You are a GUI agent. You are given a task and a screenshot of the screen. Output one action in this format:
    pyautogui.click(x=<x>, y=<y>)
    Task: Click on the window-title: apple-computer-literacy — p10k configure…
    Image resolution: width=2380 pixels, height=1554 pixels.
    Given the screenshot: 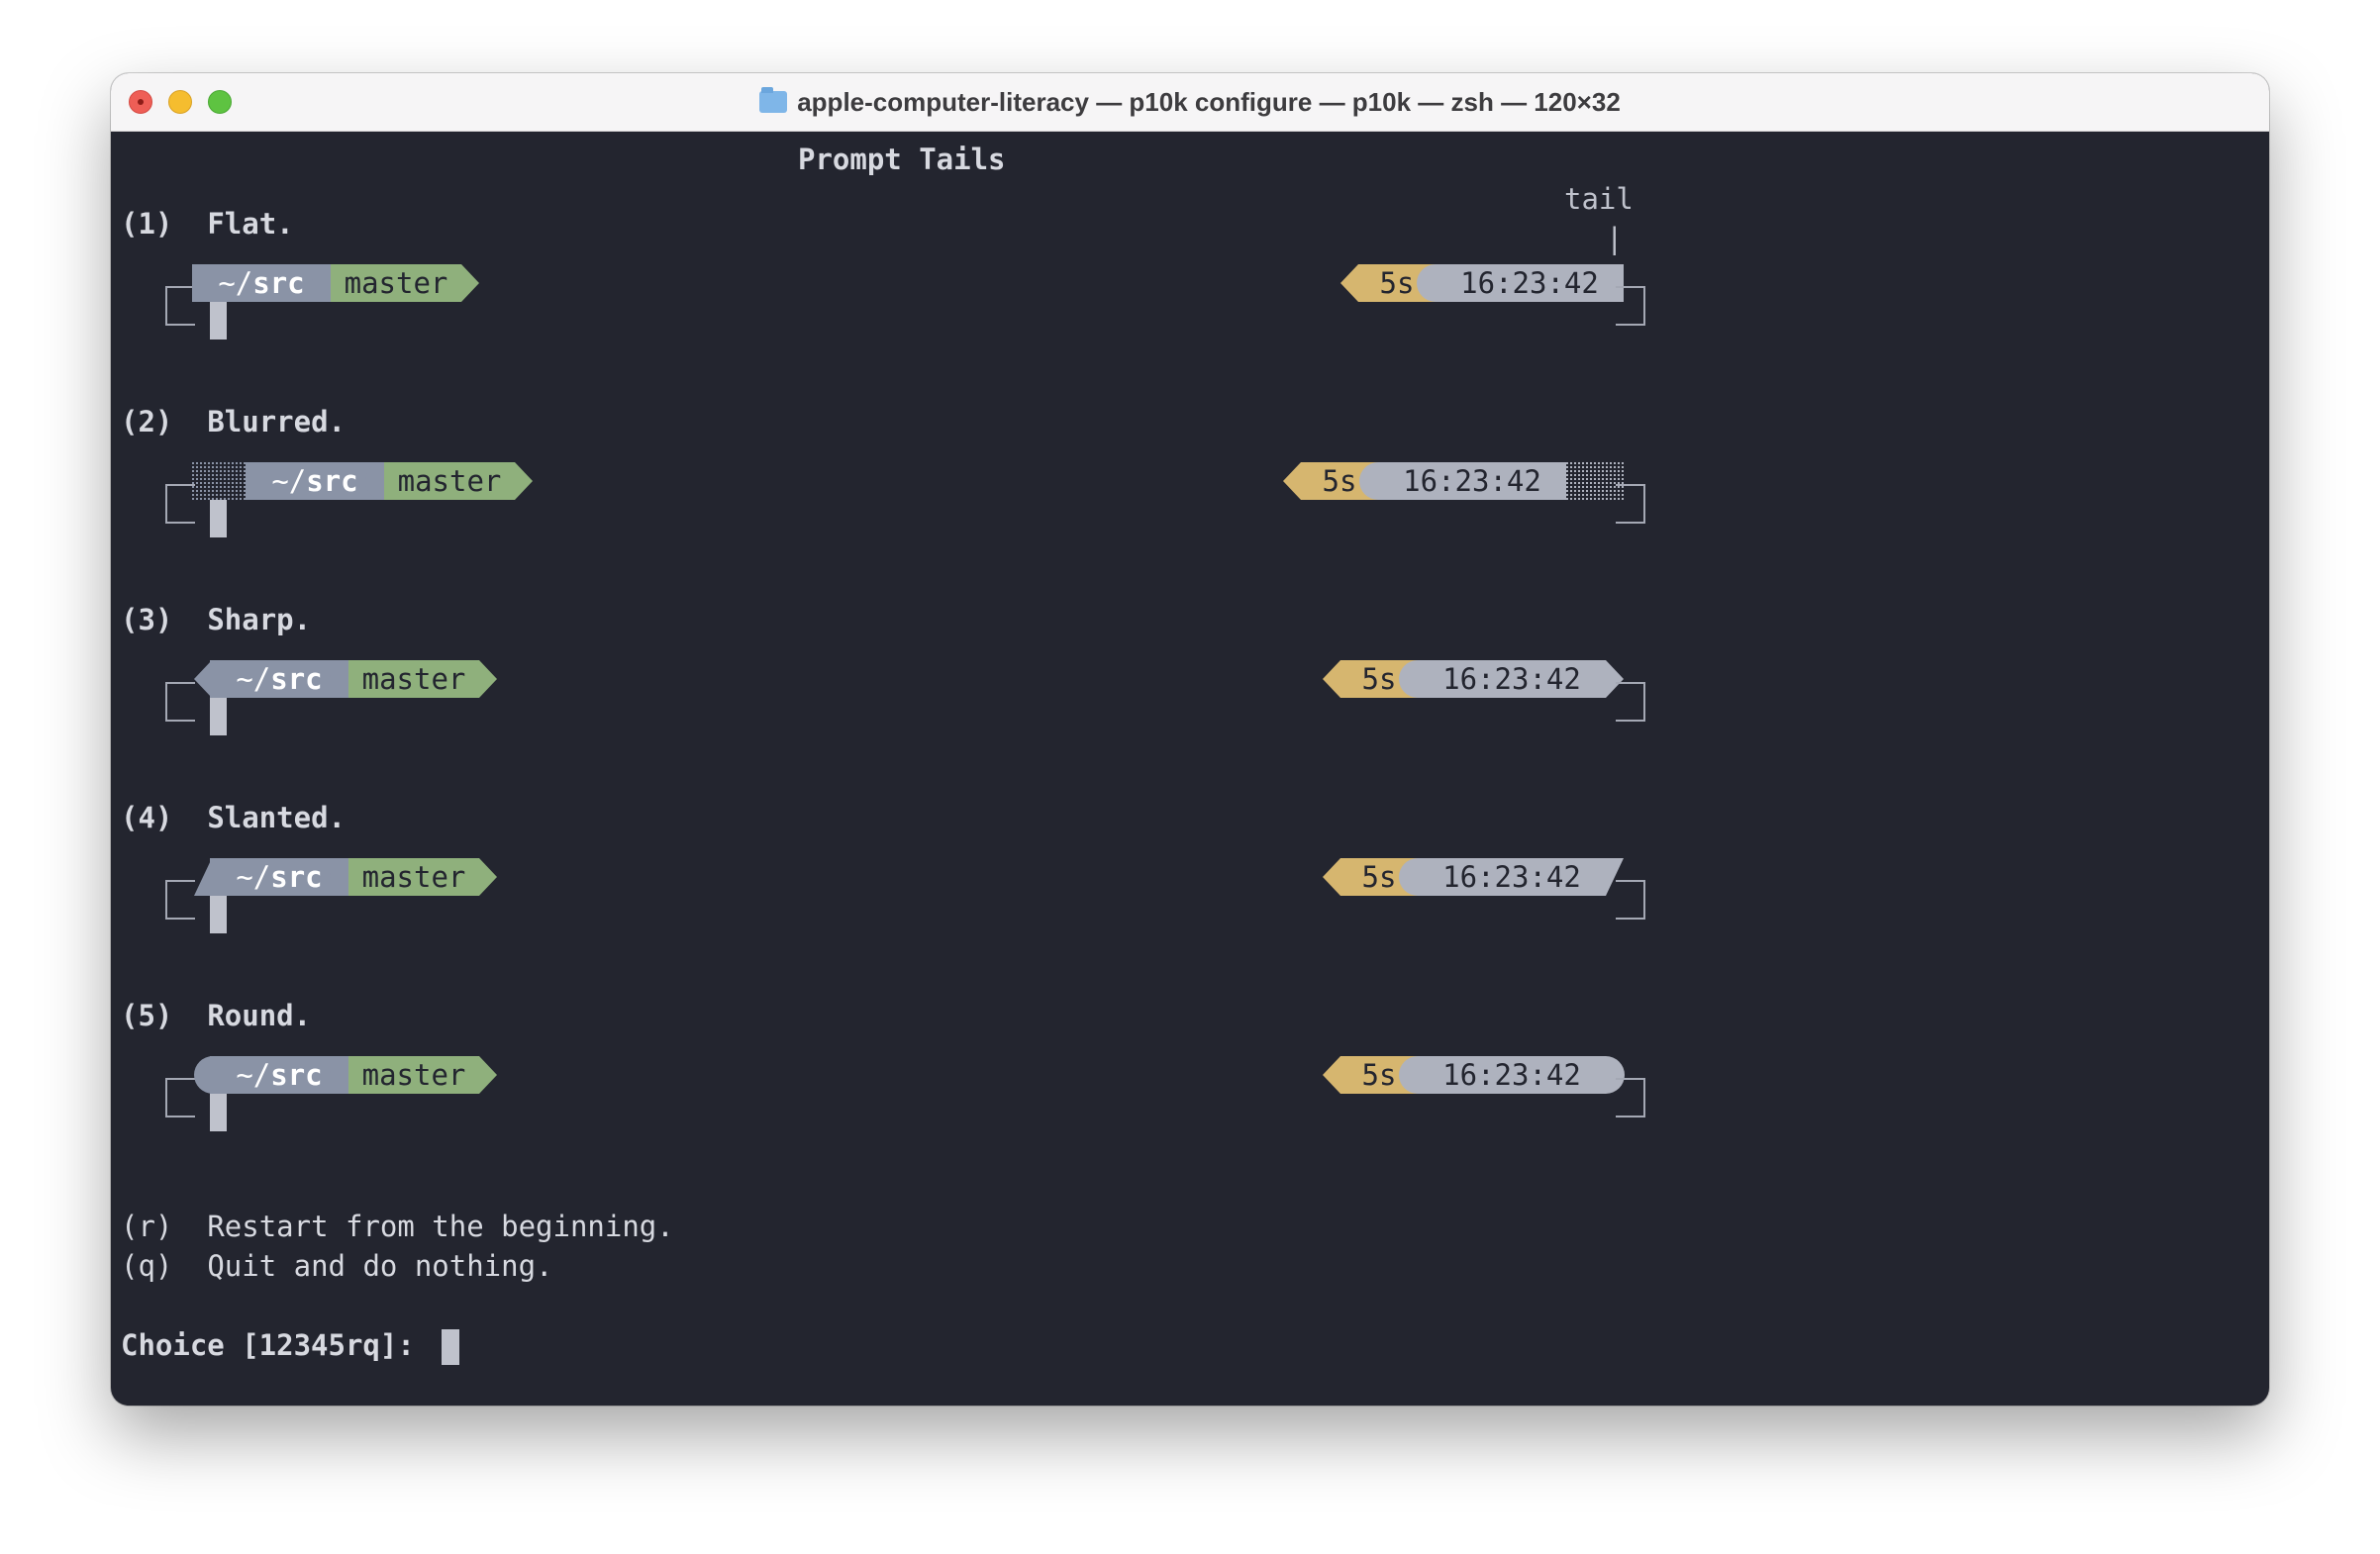 What is the action you would take?
    pyautogui.click(x=1209, y=102)
    